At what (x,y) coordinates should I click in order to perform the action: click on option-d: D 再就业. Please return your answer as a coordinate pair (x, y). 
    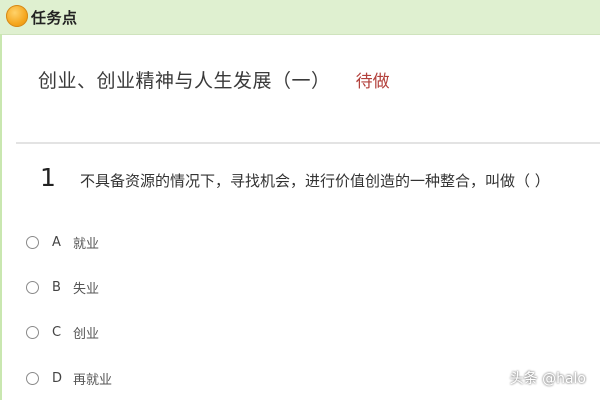
    Looking at the image, I should click on (176, 378).